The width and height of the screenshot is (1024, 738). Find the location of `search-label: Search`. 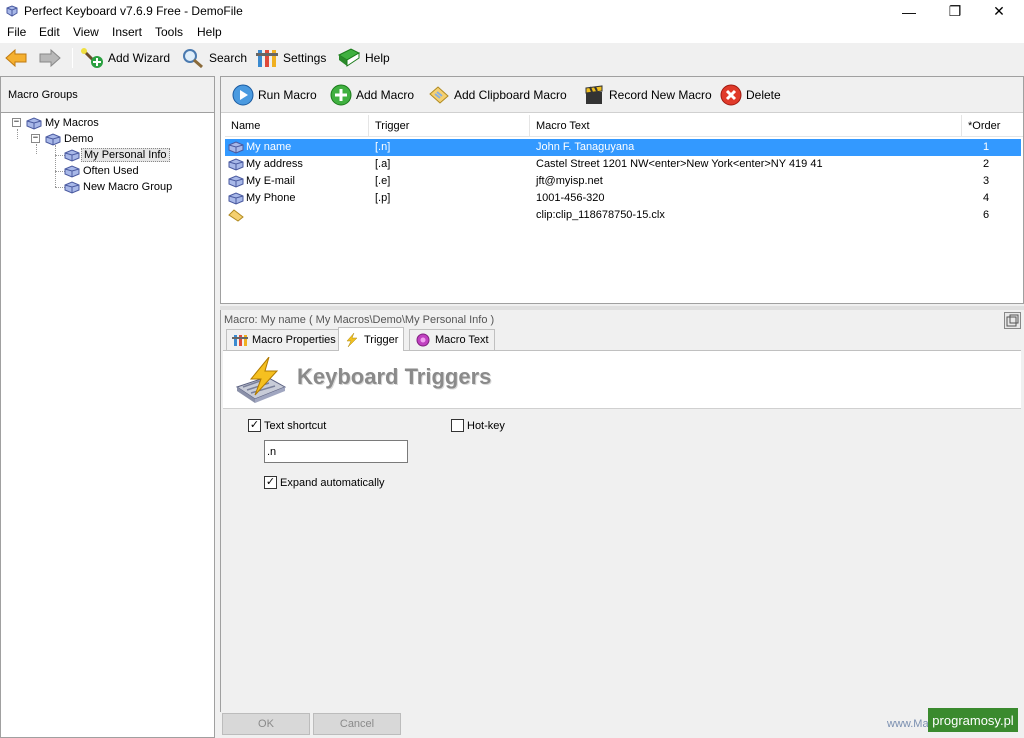

search-label: Search is located at coordinates (228, 58).